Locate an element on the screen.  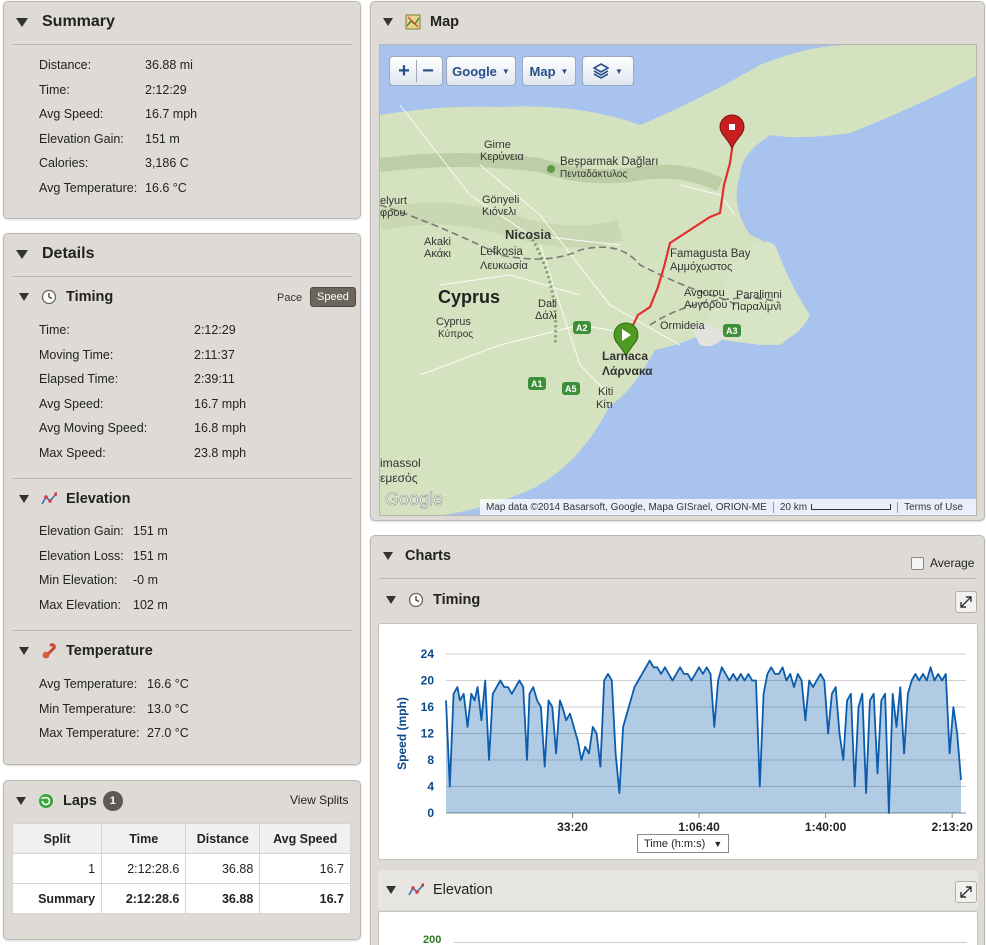
svg-text: Paralimni is located at coordinates (759, 295).